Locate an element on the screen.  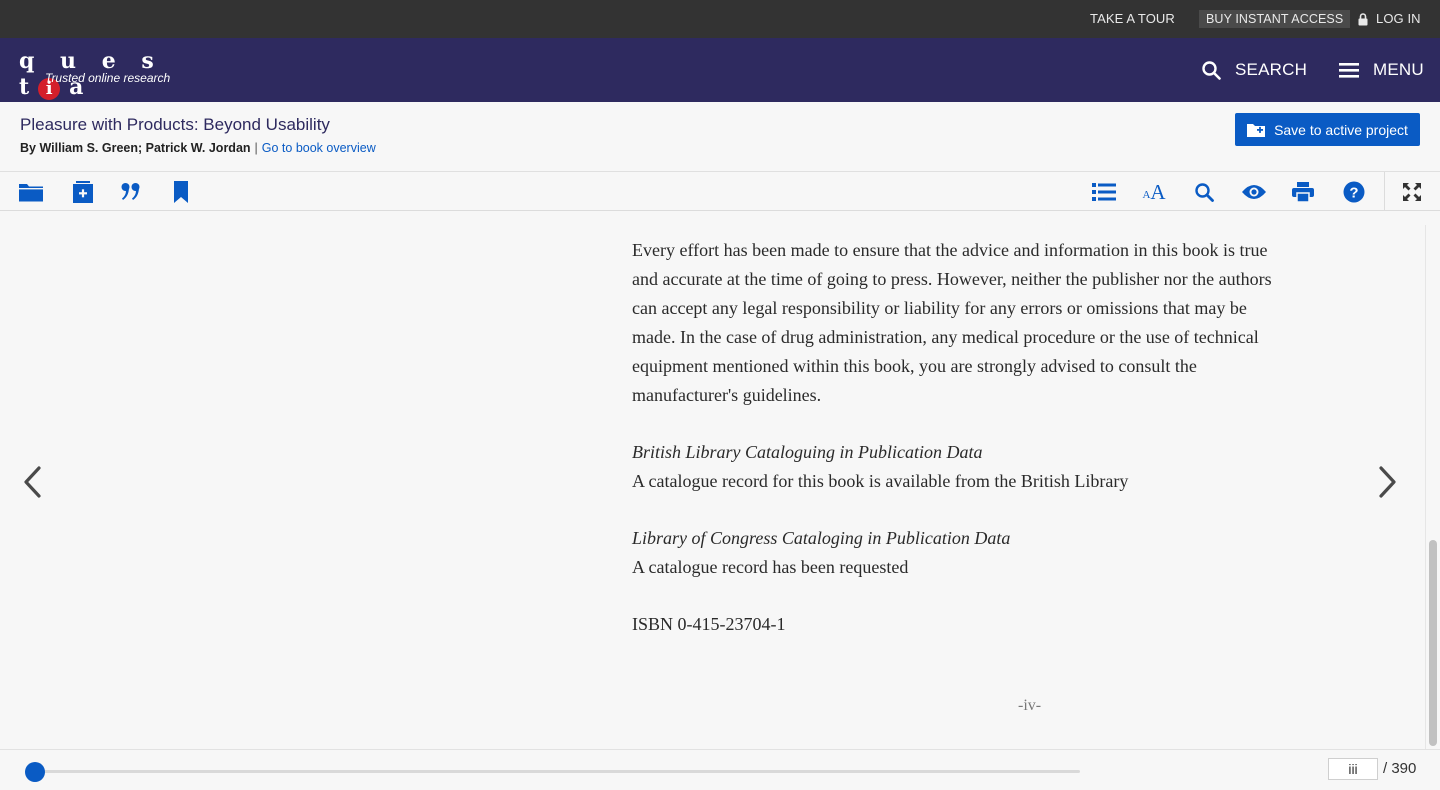
search-button: SEARCH is located at coordinates (1254, 70).